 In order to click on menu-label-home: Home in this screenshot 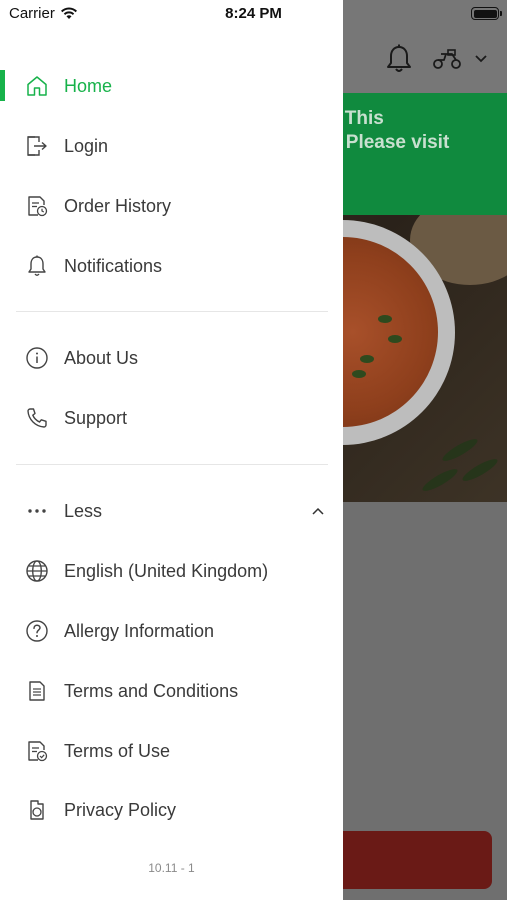, I will do `click(88, 85)`.